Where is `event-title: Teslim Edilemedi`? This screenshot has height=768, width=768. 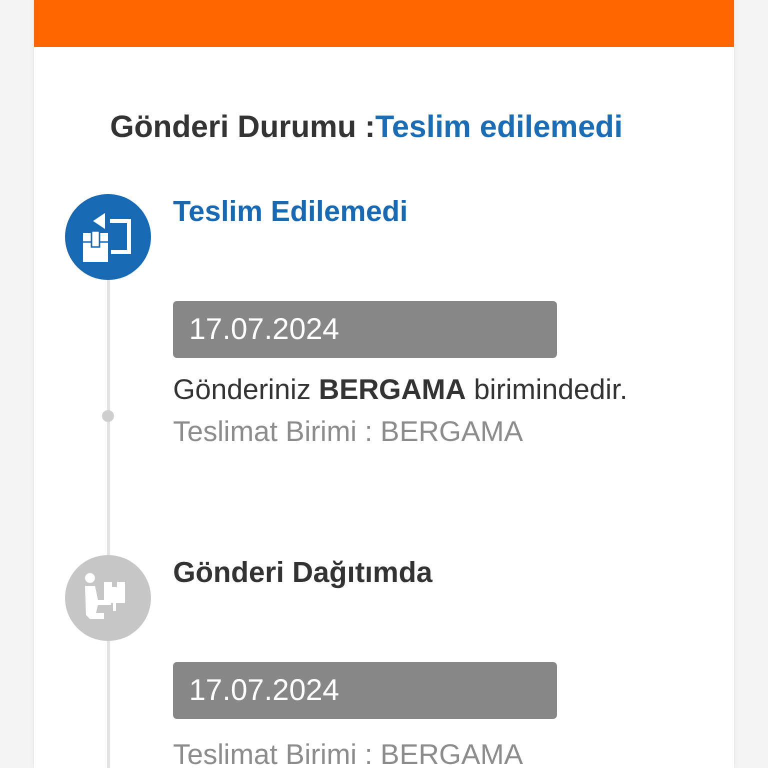
event-title: Teslim Edilemedi is located at coordinates (291, 212).